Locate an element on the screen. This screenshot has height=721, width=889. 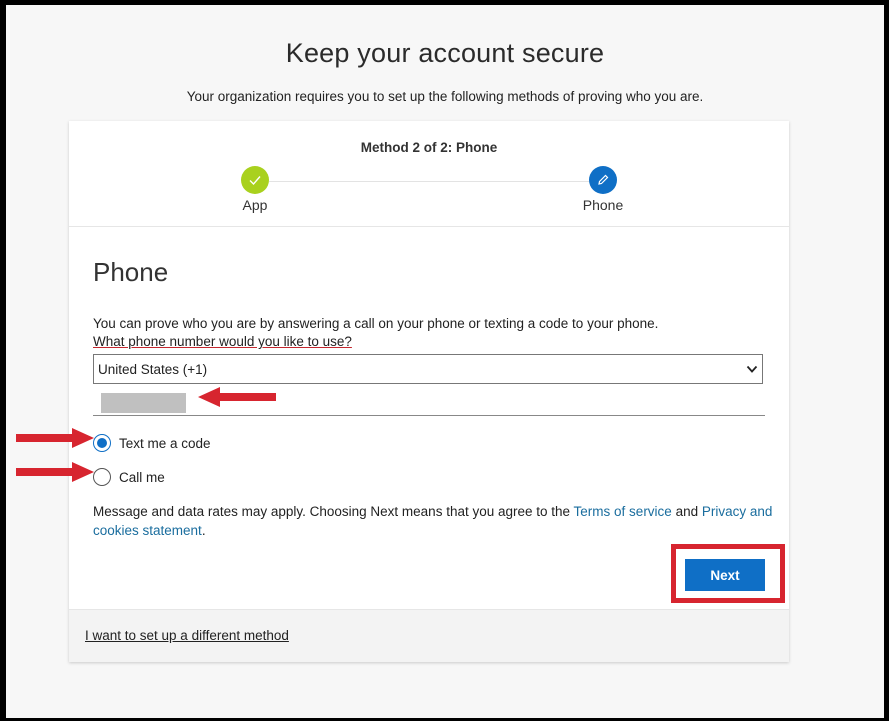
progress-line is located at coordinates (434, 181).